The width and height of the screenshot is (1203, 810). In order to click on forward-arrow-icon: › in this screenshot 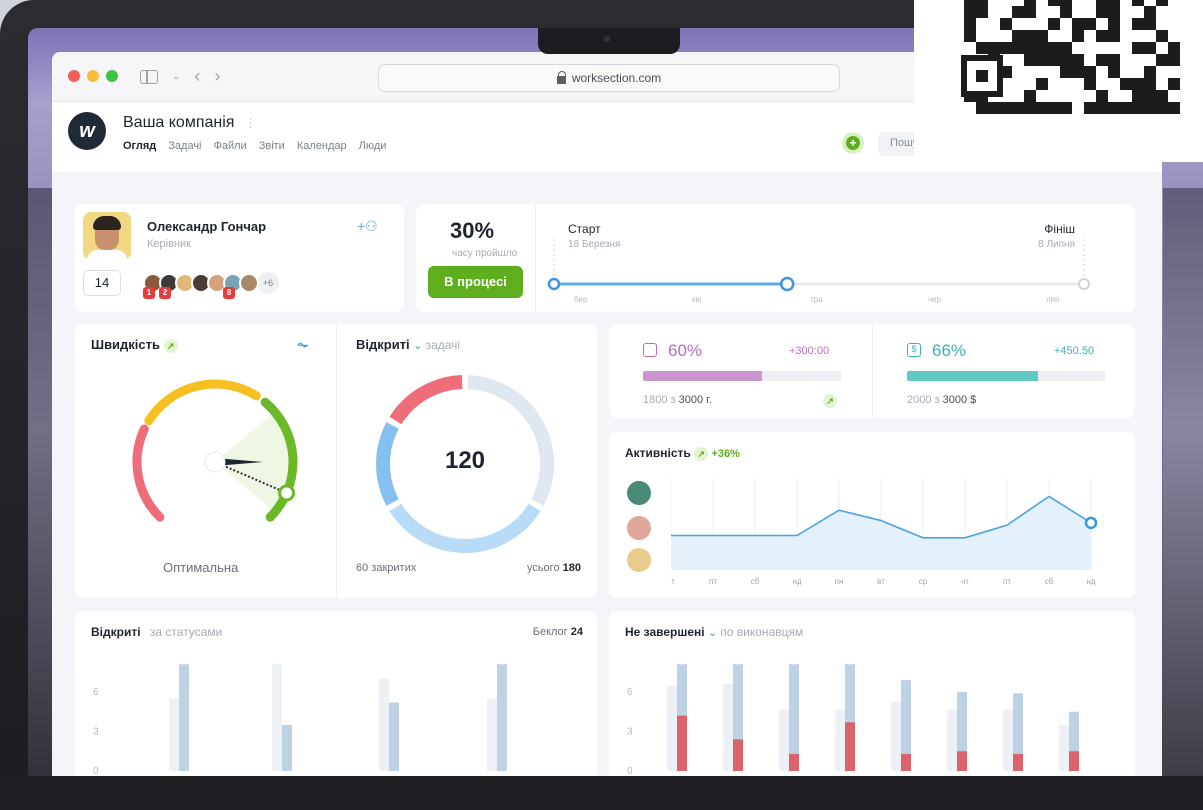, I will do `click(217, 76)`.